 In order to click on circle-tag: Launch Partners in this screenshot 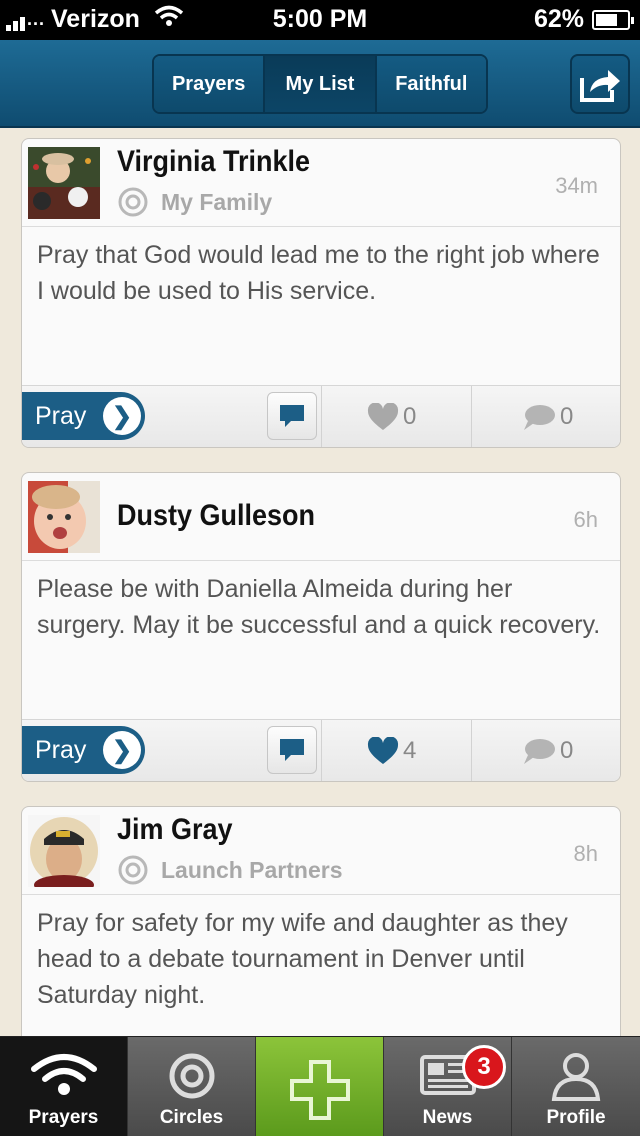, I will do `click(230, 870)`.